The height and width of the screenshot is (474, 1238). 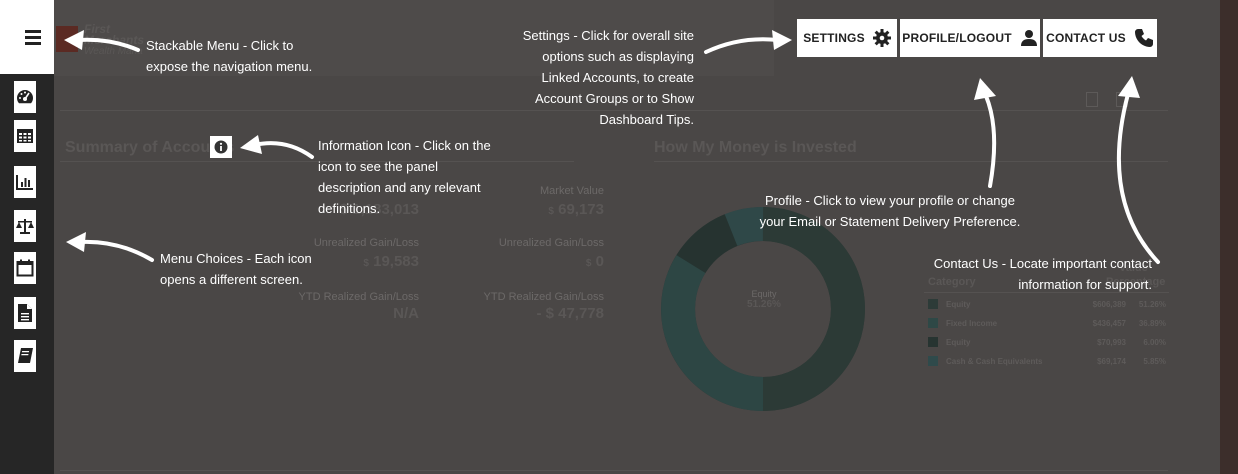 What do you see at coordinates (406, 313) in the screenshot?
I see `ytd-left-value: N/A` at bounding box center [406, 313].